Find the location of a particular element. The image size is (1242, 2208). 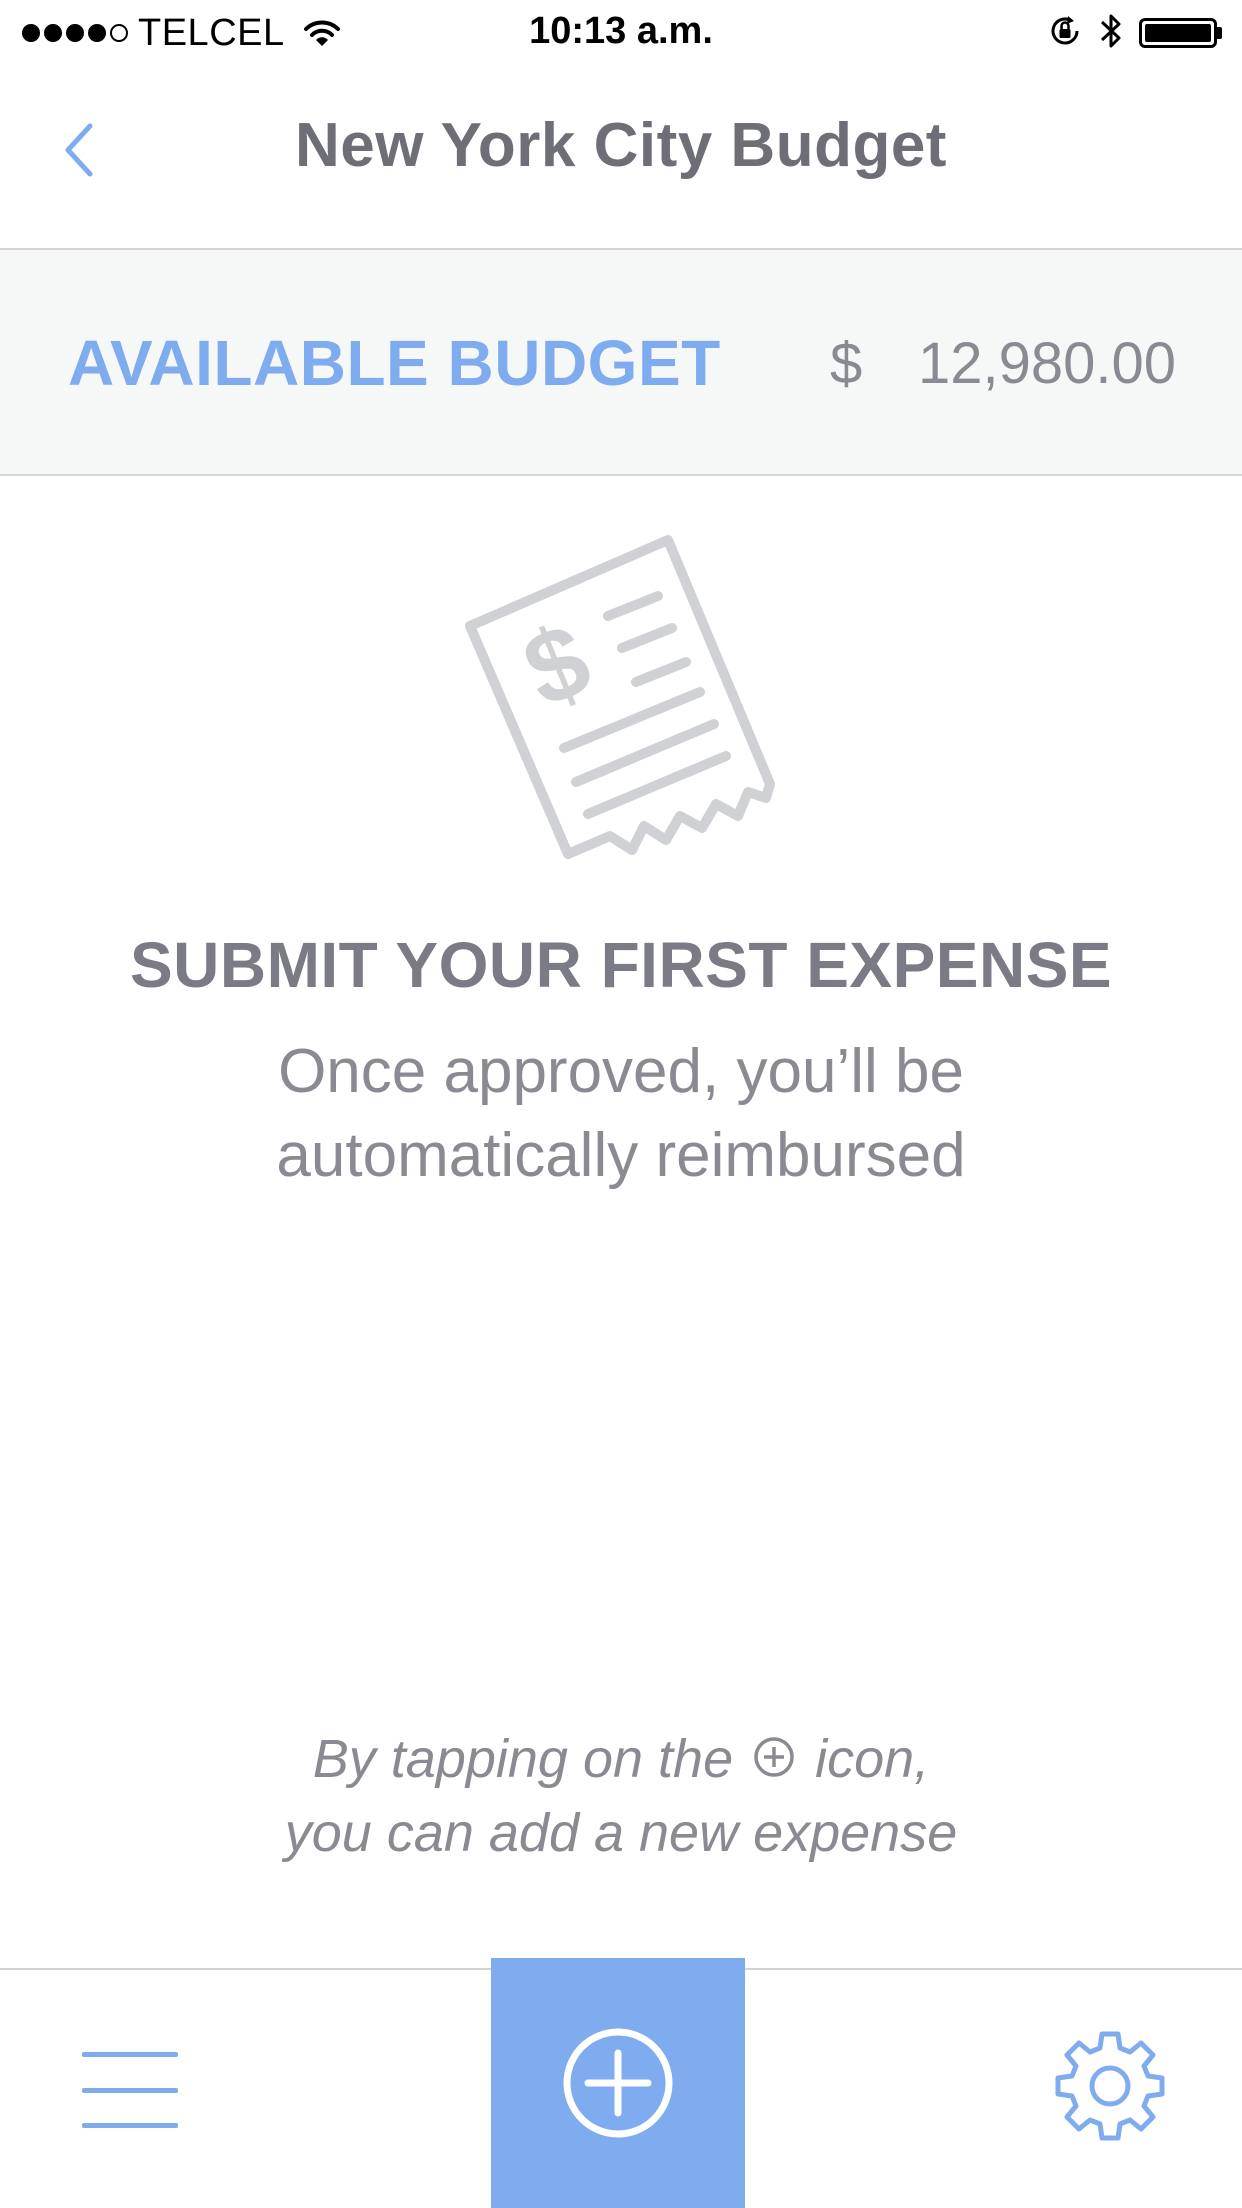

bluetooth-icon is located at coordinates (1111, 33).